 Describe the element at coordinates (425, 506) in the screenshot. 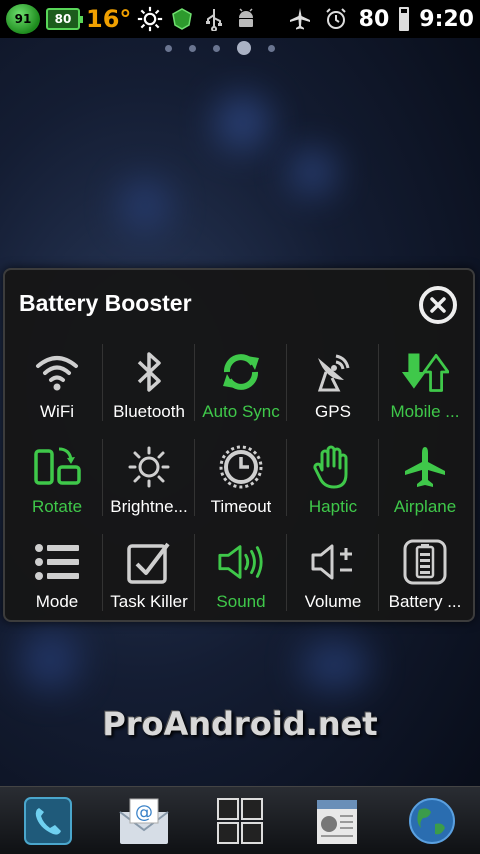

I see `toggle-label: Airplane` at that location.